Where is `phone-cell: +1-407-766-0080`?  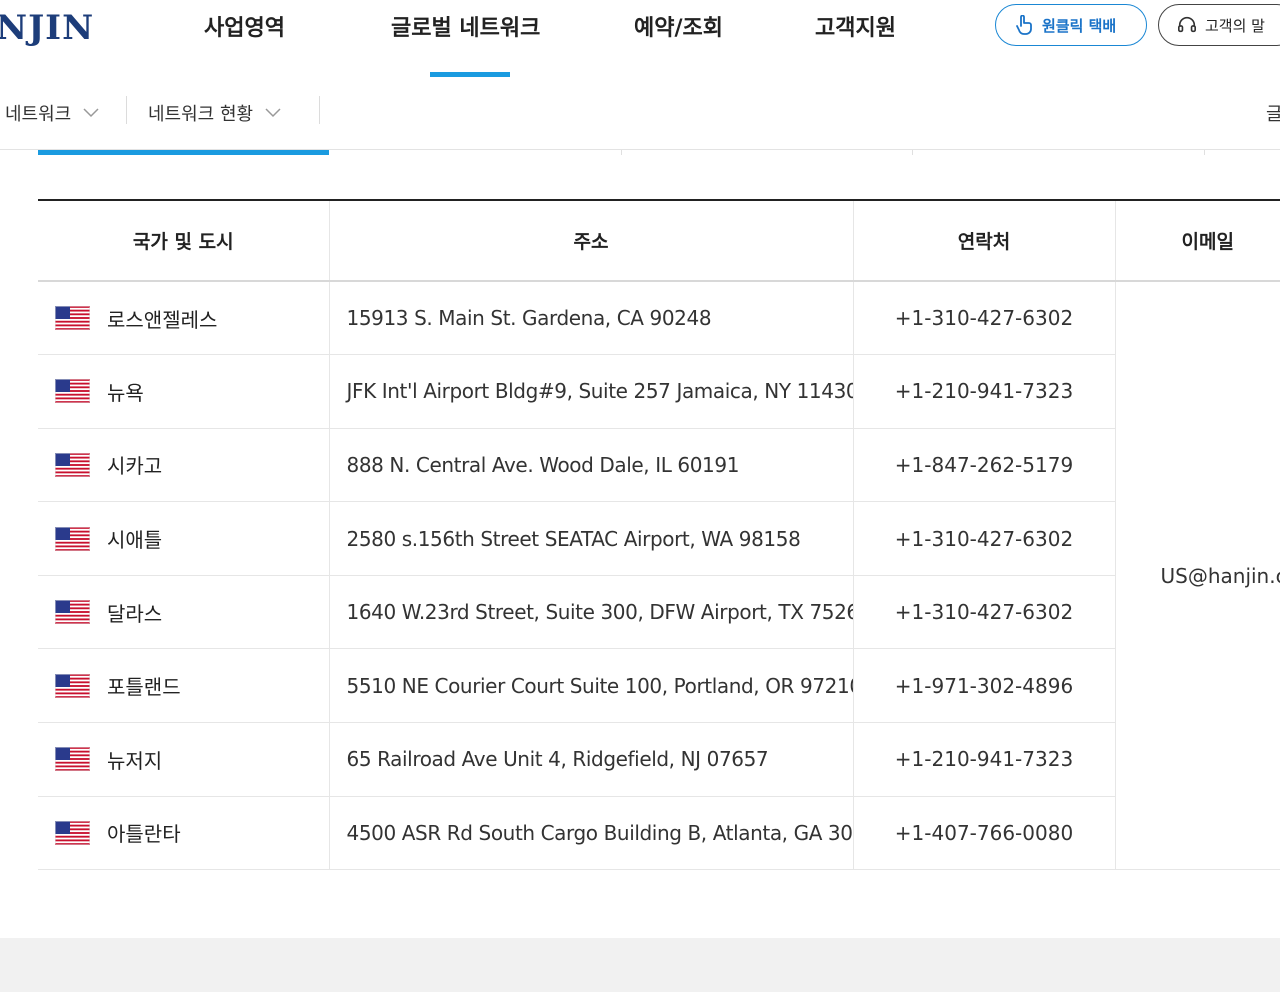
phone-cell: +1-407-766-0080 is located at coordinates (983, 833).